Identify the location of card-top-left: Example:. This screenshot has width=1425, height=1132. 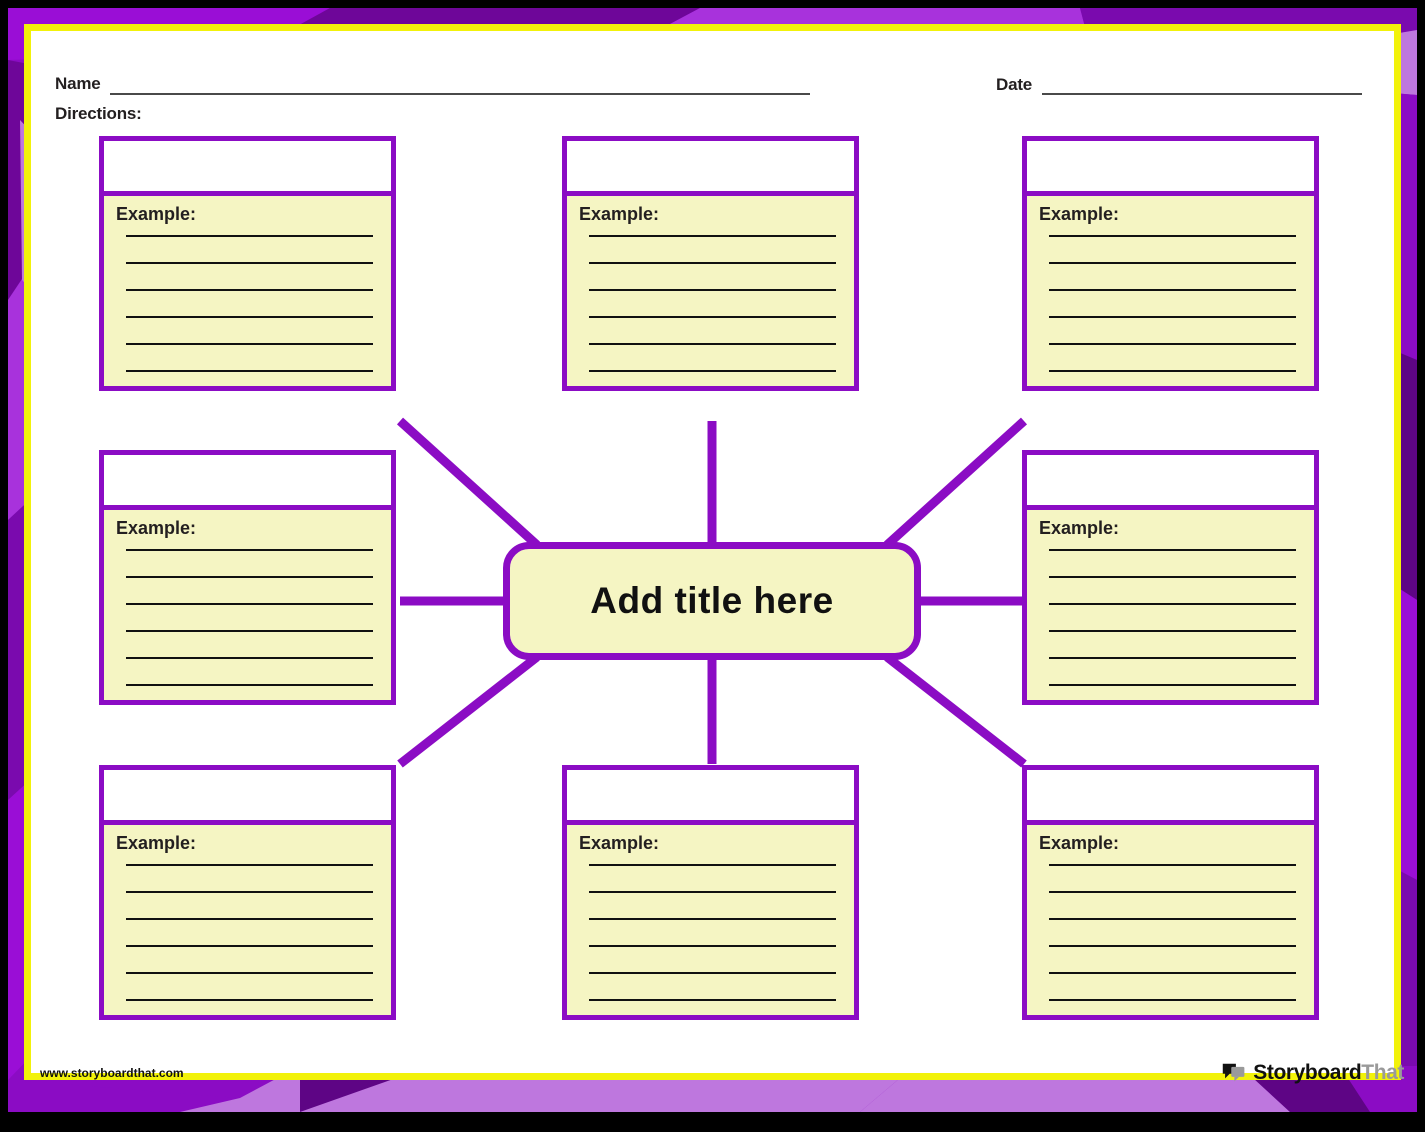
(247, 263).